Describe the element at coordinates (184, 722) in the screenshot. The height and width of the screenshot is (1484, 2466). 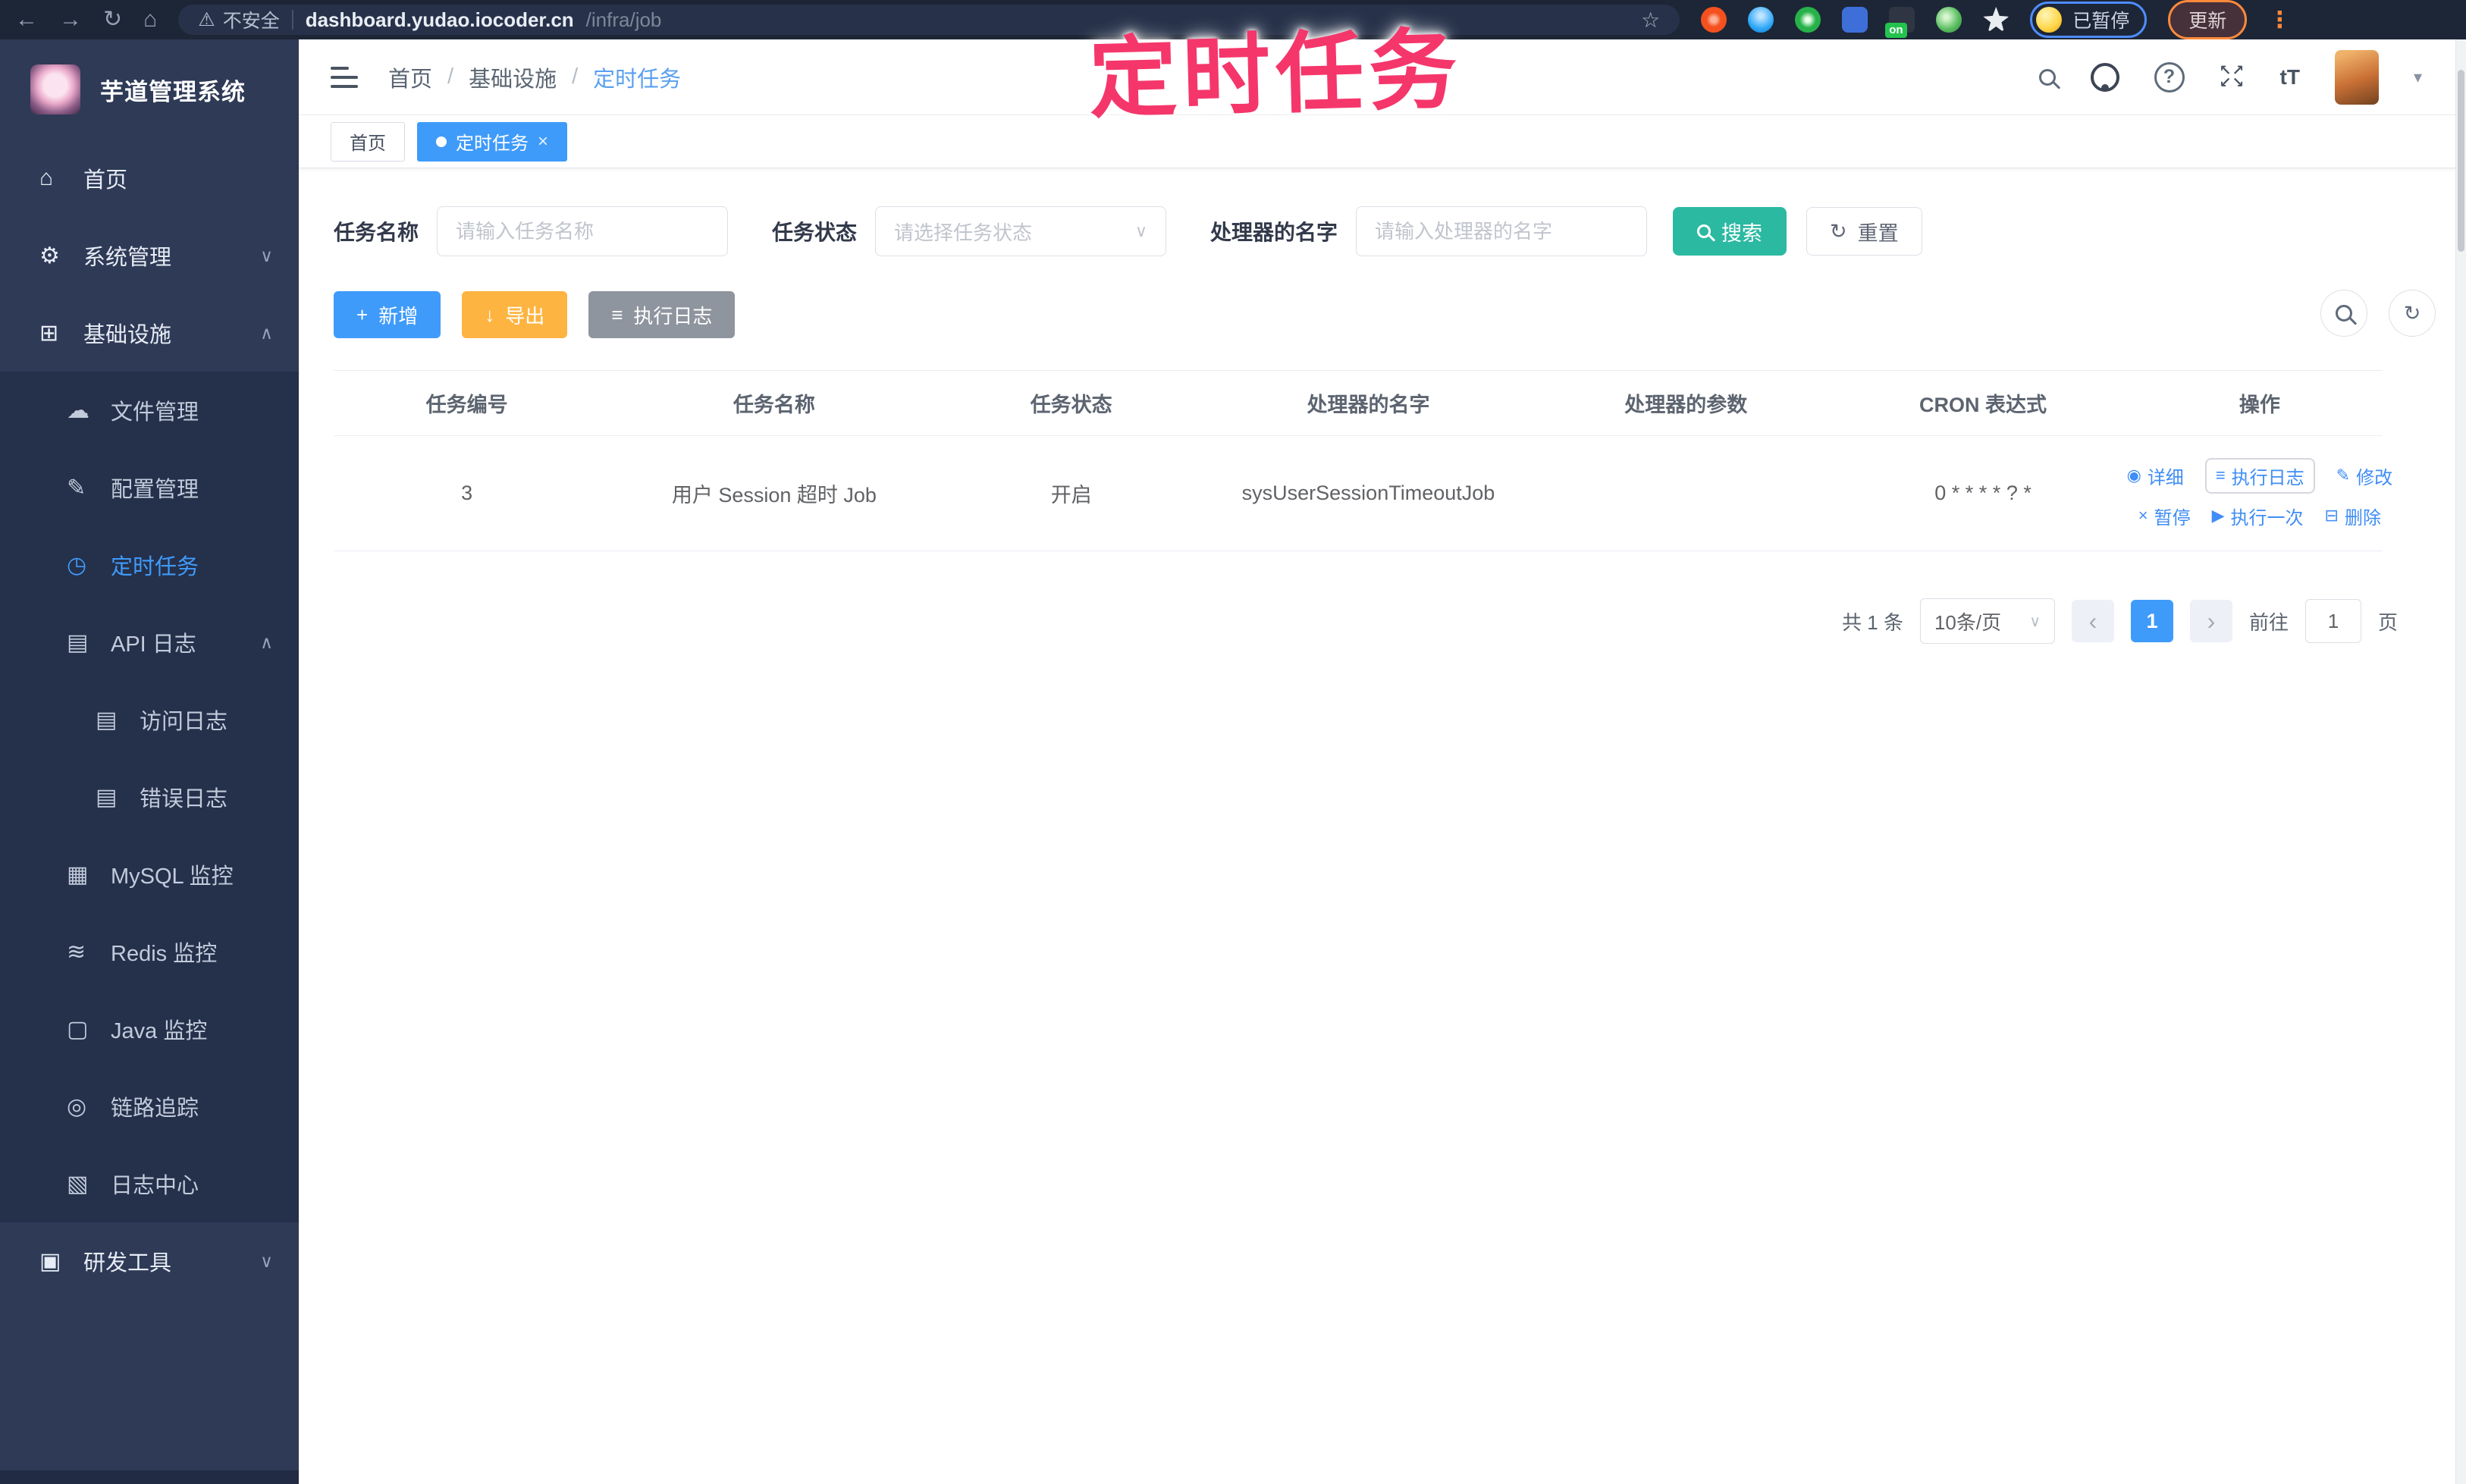
I see `sidebar-item-label: 访问日志` at that location.